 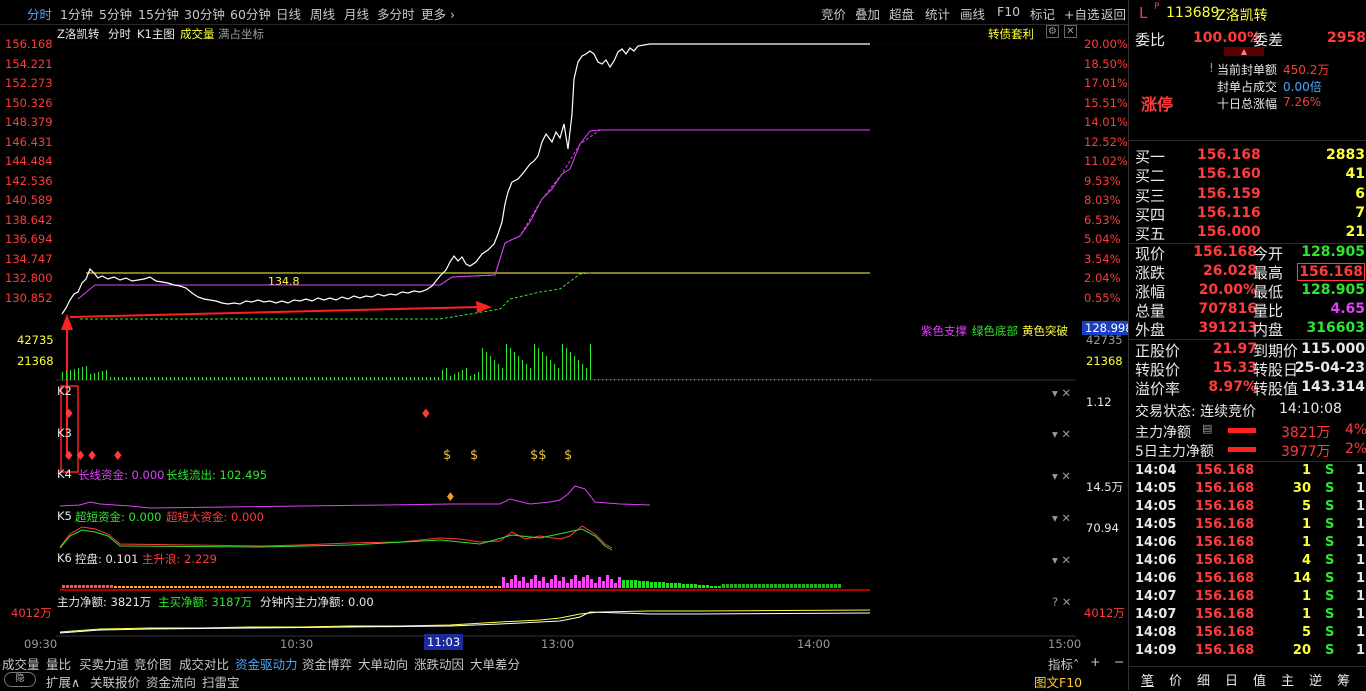 I want to click on quote-value: 316603, so click(x=1335, y=328).